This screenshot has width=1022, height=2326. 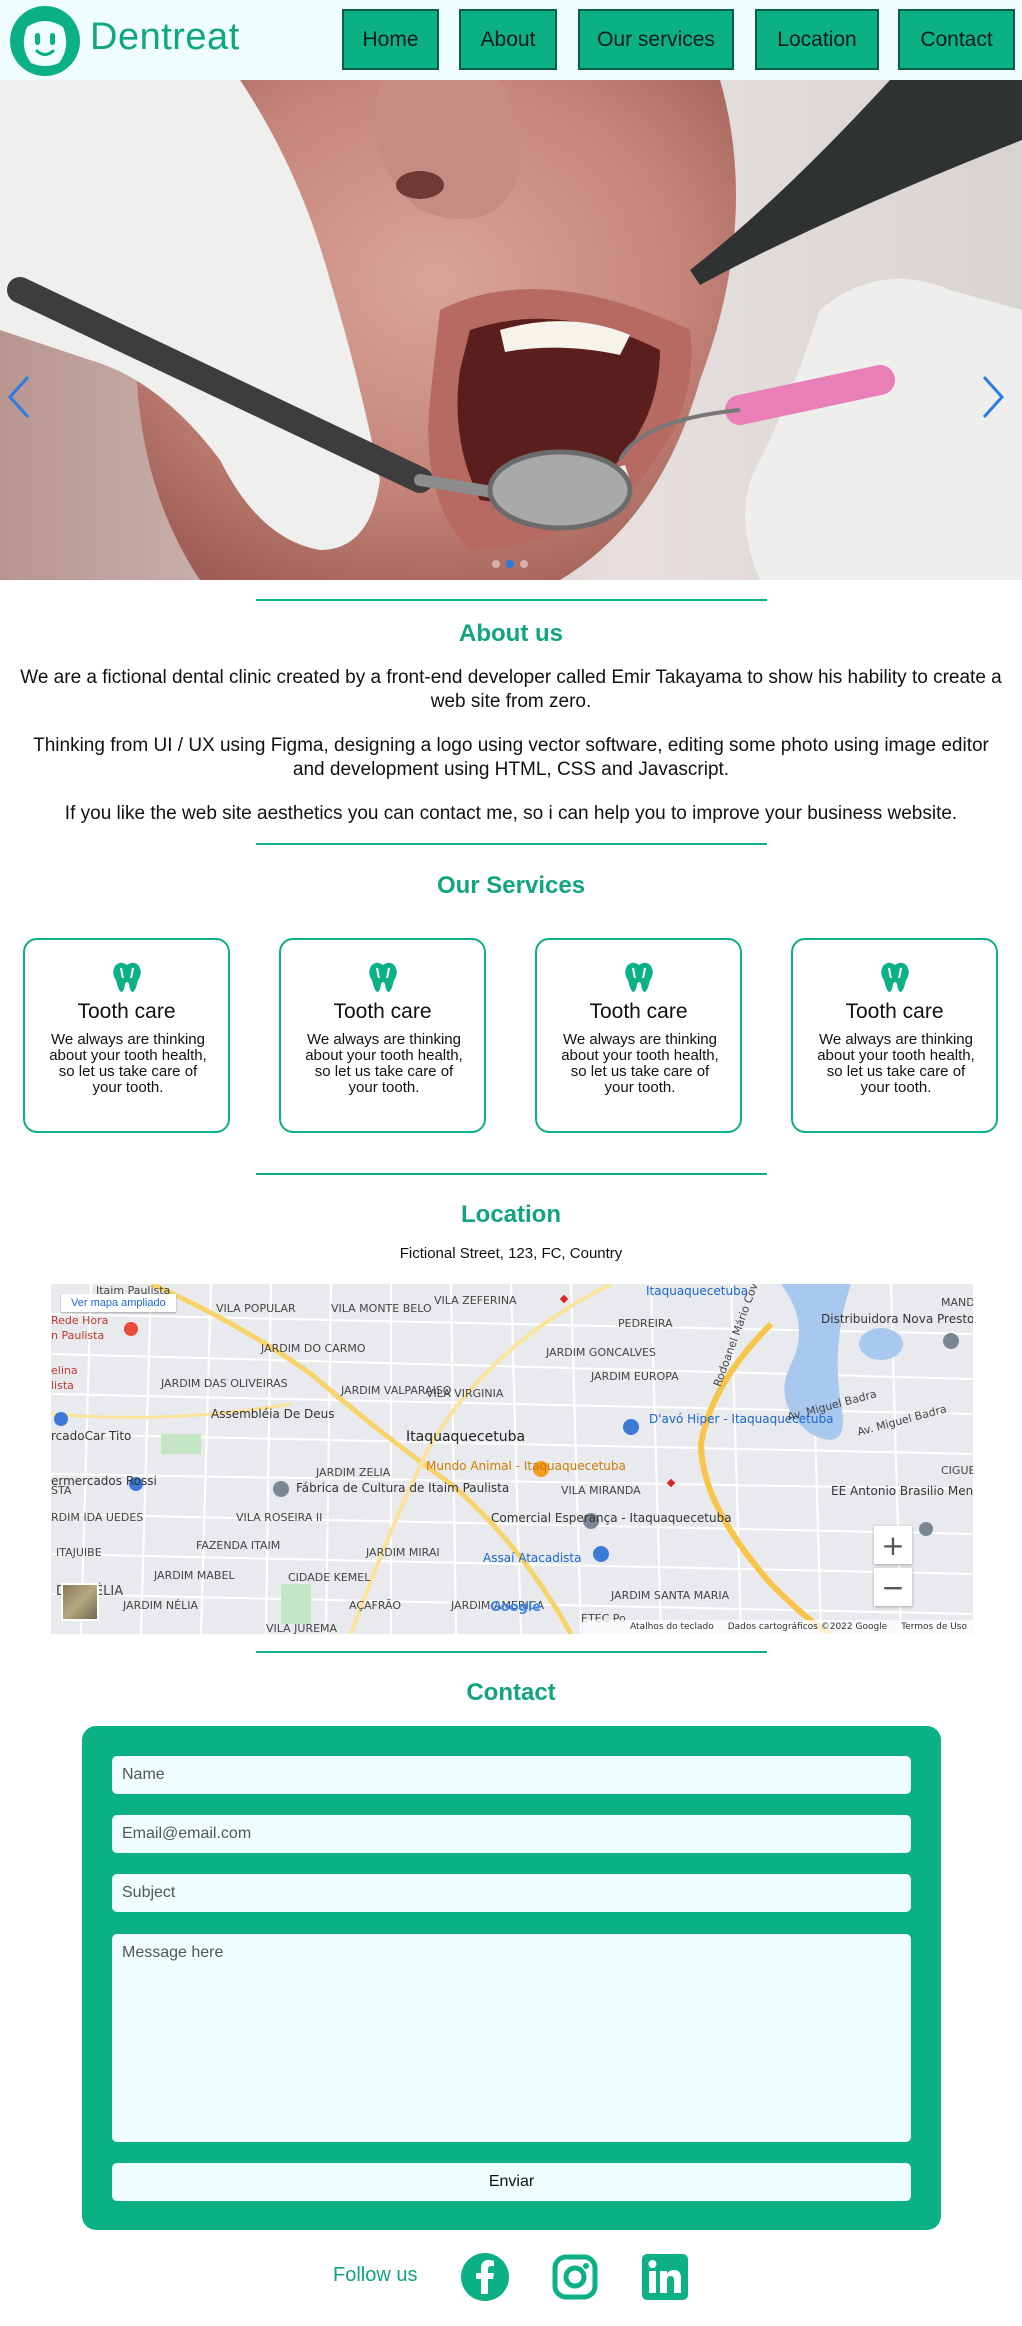 What do you see at coordinates (807, 1627) in the screenshot?
I see `map-data-attribution: Dados cartográficos ©2022 Google` at bounding box center [807, 1627].